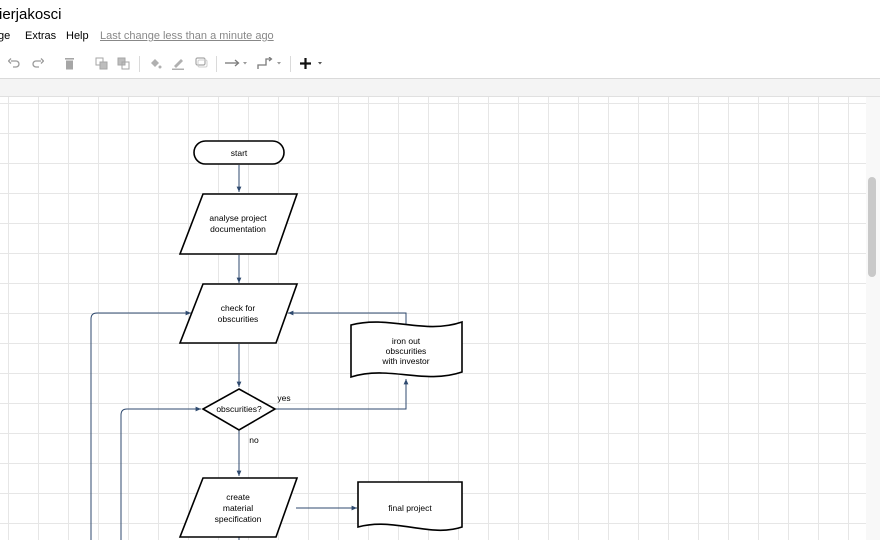  What do you see at coordinates (40, 36) in the screenshot?
I see `menu-extras: Extras` at bounding box center [40, 36].